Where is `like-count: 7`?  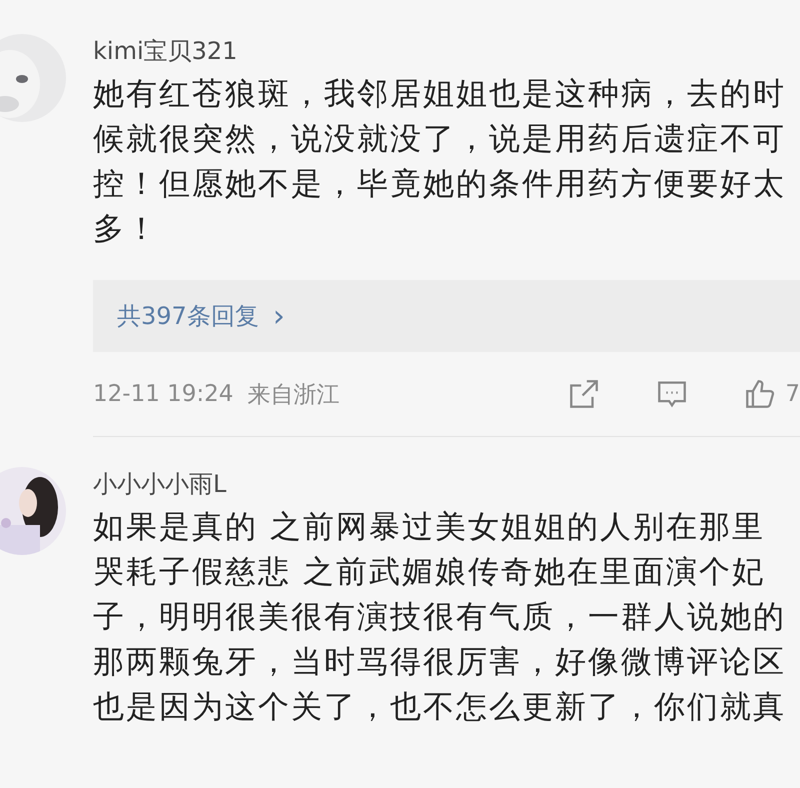
like-count: 7 is located at coordinates (792, 394).